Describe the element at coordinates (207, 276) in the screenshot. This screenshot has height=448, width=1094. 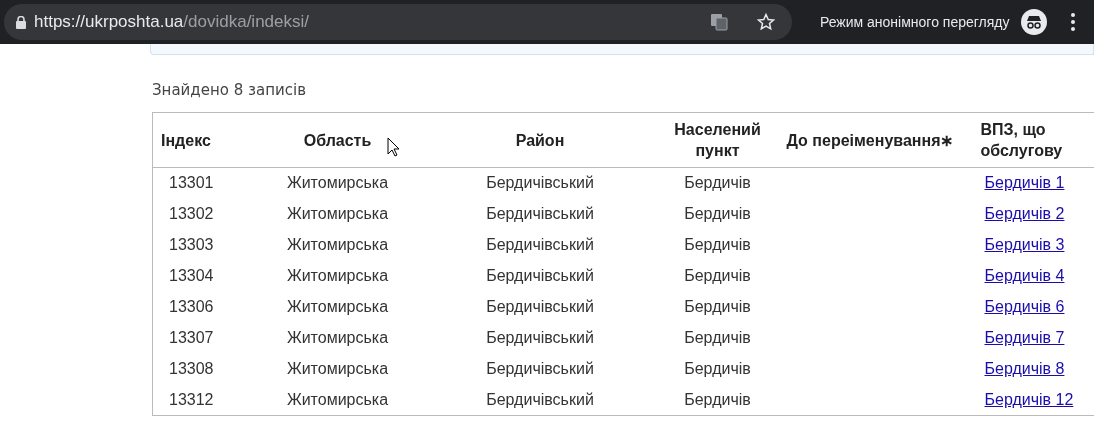
I see `table-cell: 13304` at that location.